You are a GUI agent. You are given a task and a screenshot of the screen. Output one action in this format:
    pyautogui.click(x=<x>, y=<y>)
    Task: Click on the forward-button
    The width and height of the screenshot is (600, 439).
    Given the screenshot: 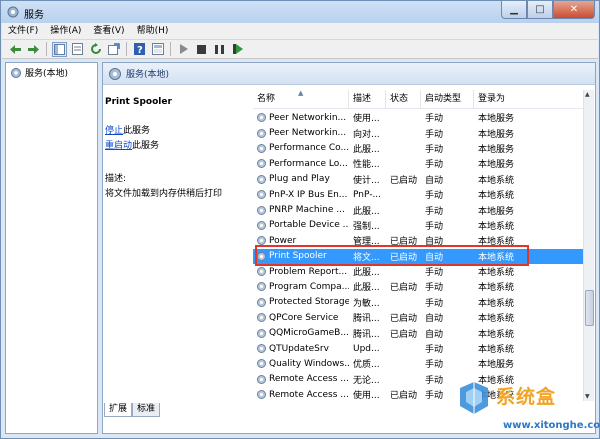 What is the action you would take?
    pyautogui.click(x=33, y=49)
    